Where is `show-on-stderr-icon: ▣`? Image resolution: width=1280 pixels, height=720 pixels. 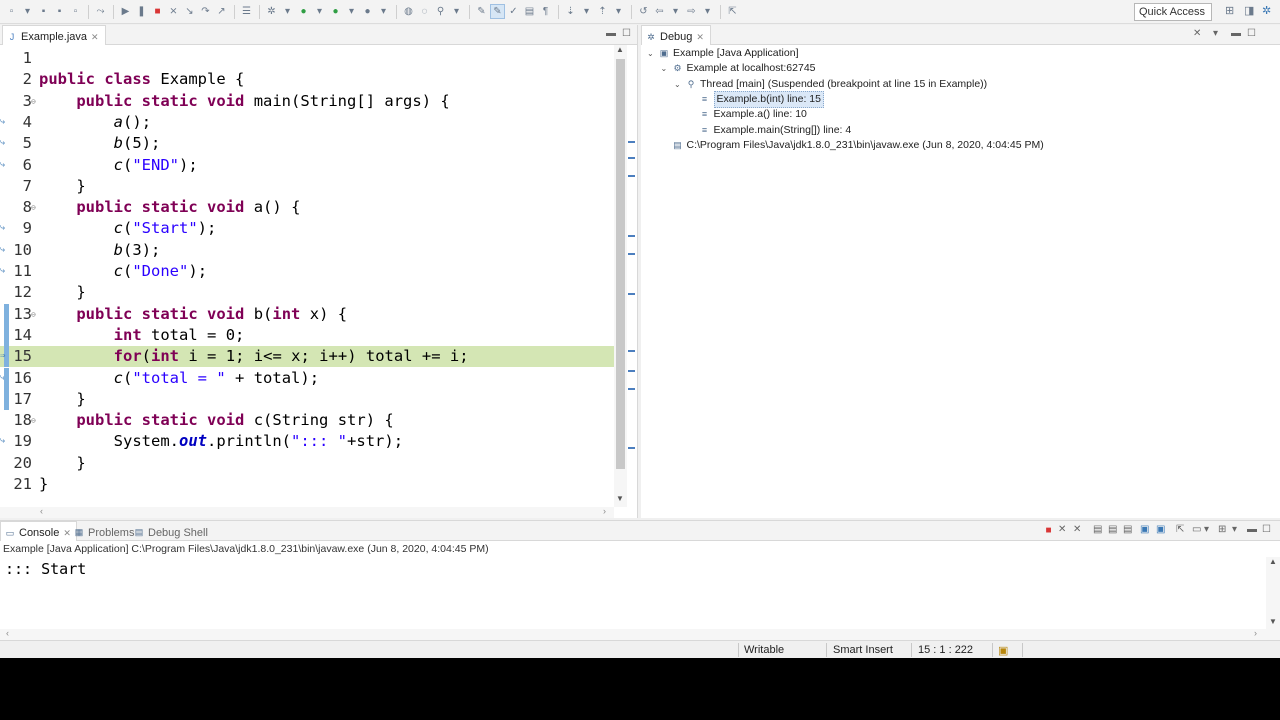 show-on-stderr-icon: ▣ is located at coordinates (1160, 529).